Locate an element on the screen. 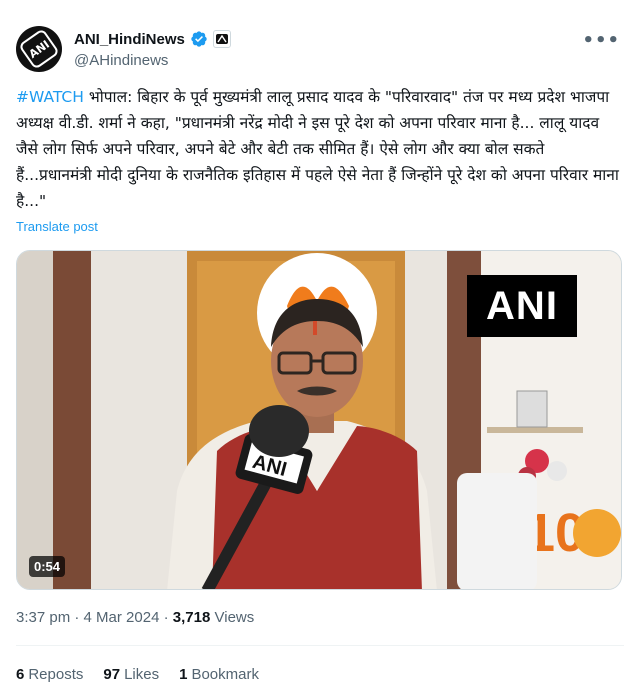 This screenshot has height=697, width=640. display-name: ANI_HindiNews is located at coordinates (129, 39).